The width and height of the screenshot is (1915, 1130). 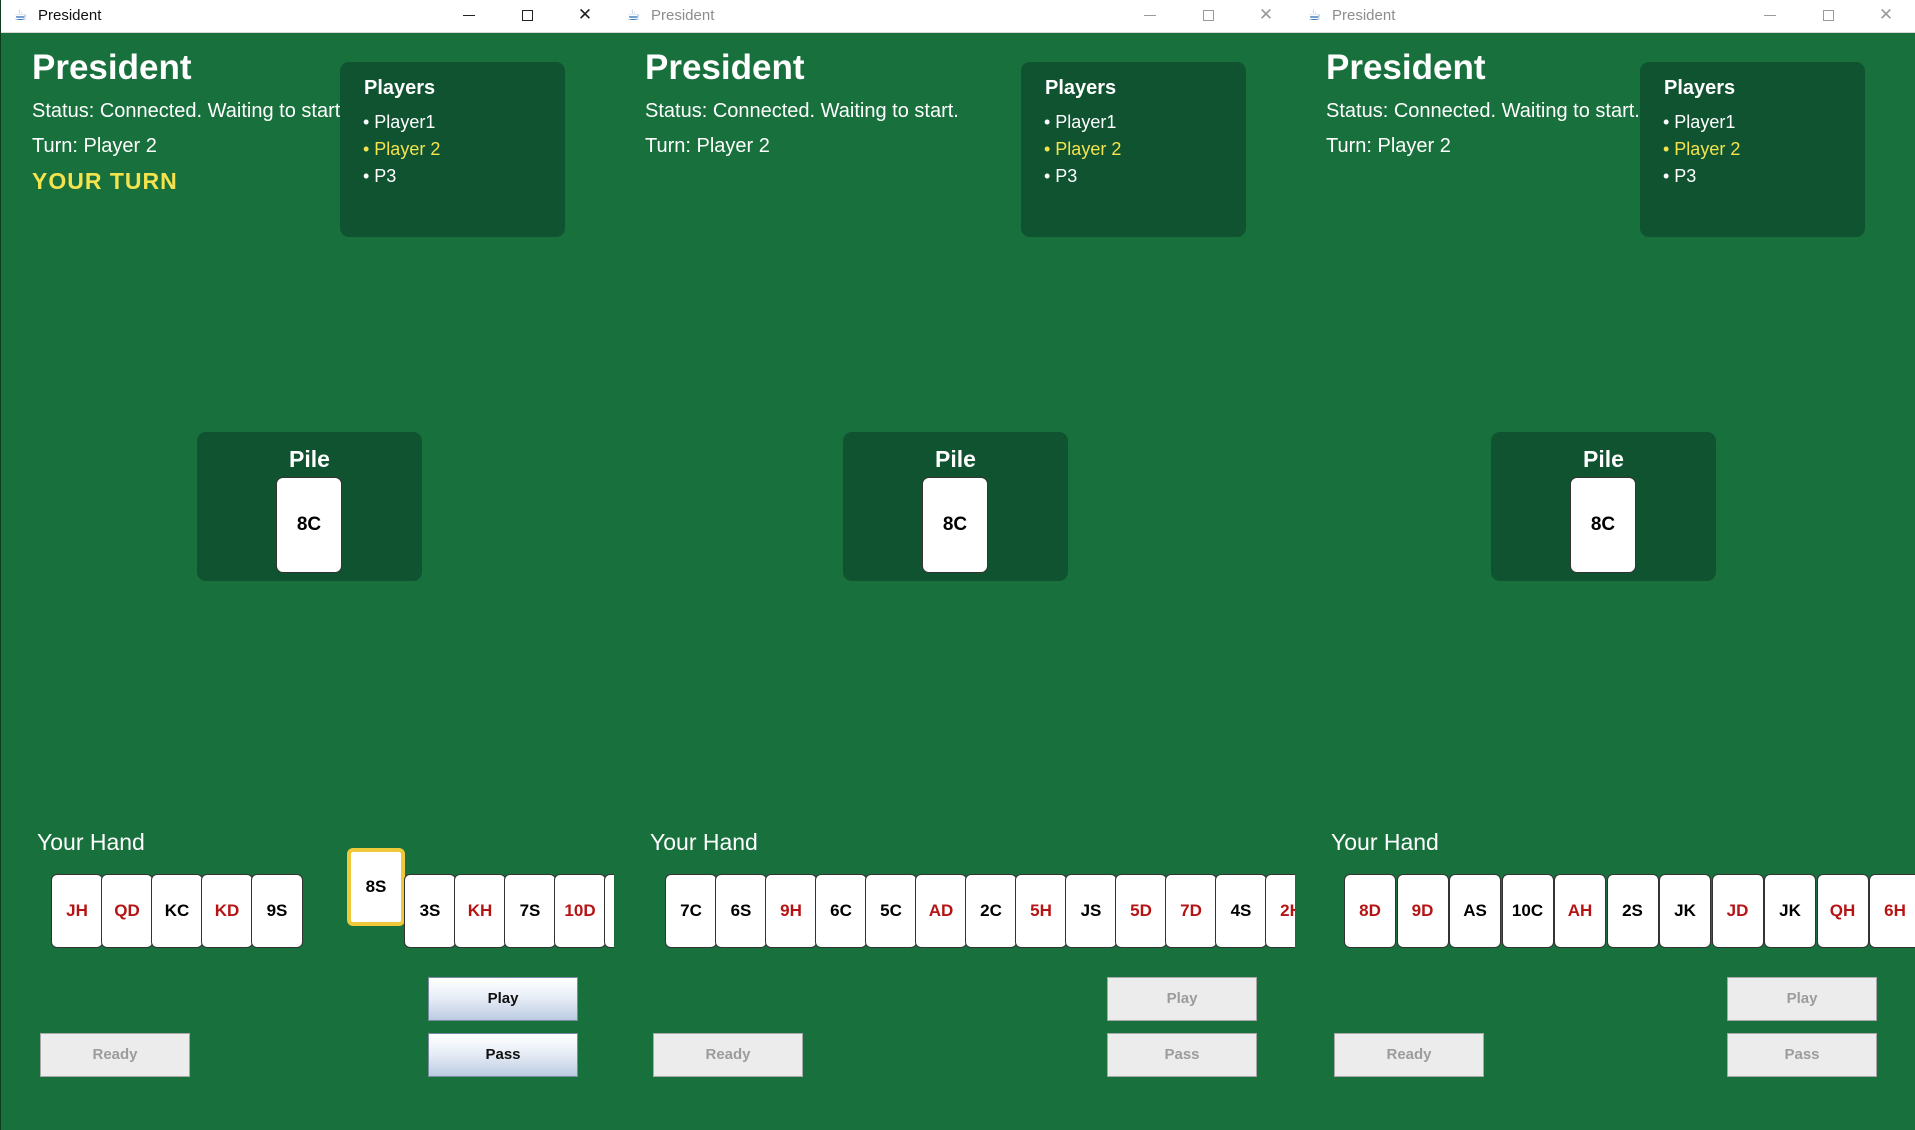 What do you see at coordinates (105, 181) in the screenshot?
I see `your-turn-indicator: YOUR TURN` at bounding box center [105, 181].